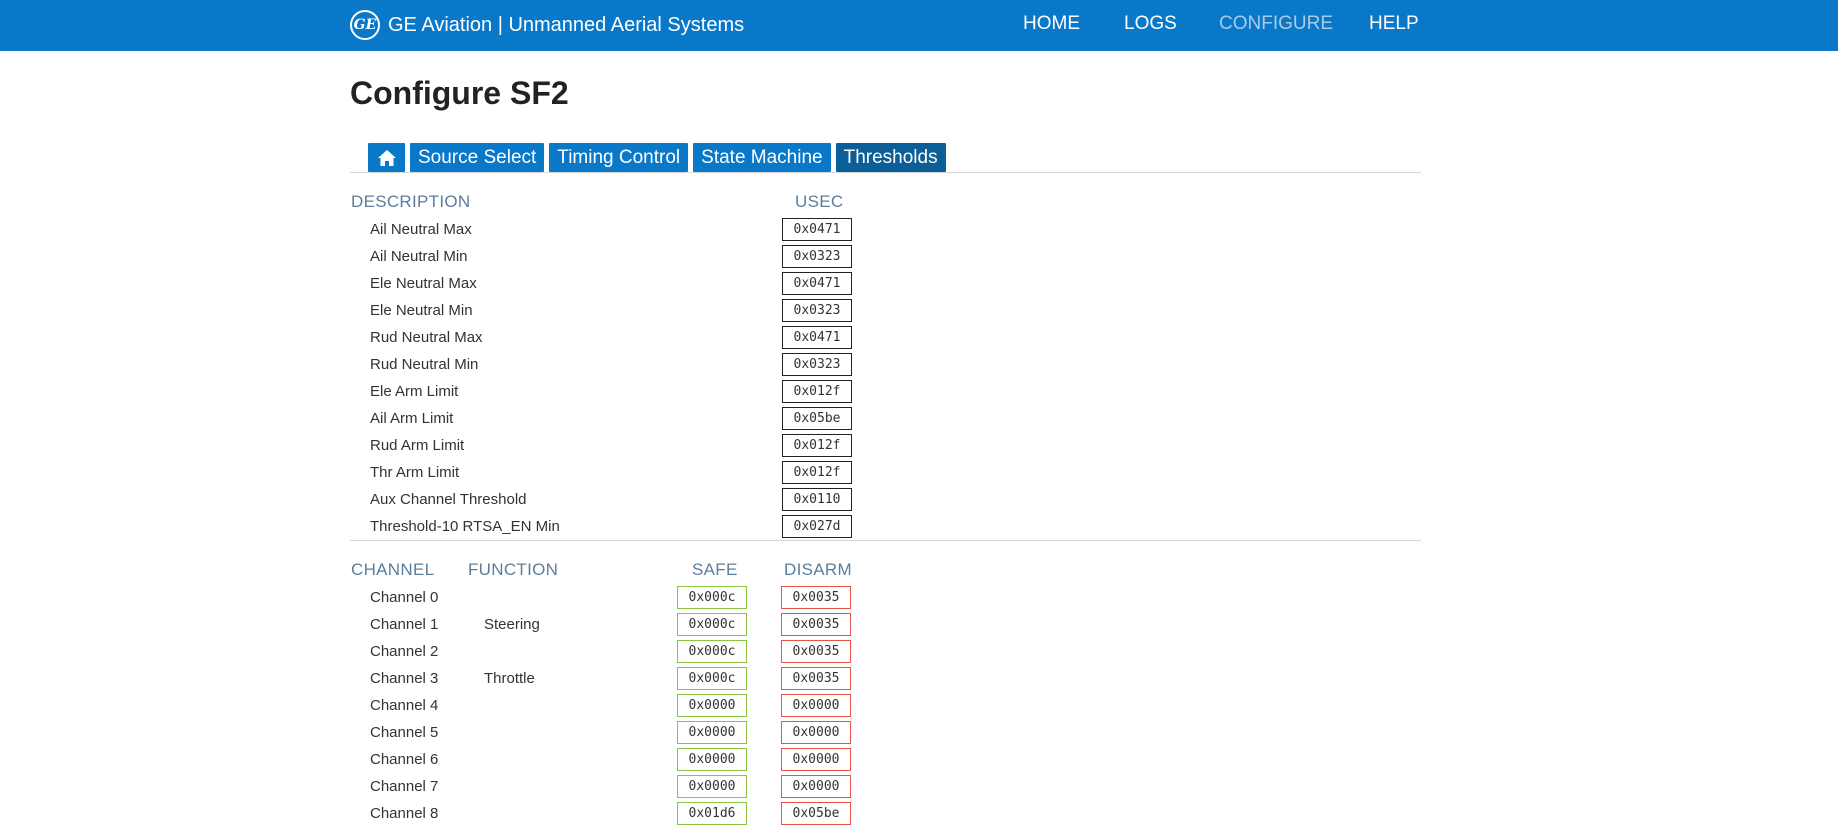  I want to click on channel-label: Channel 2, so click(404, 651).